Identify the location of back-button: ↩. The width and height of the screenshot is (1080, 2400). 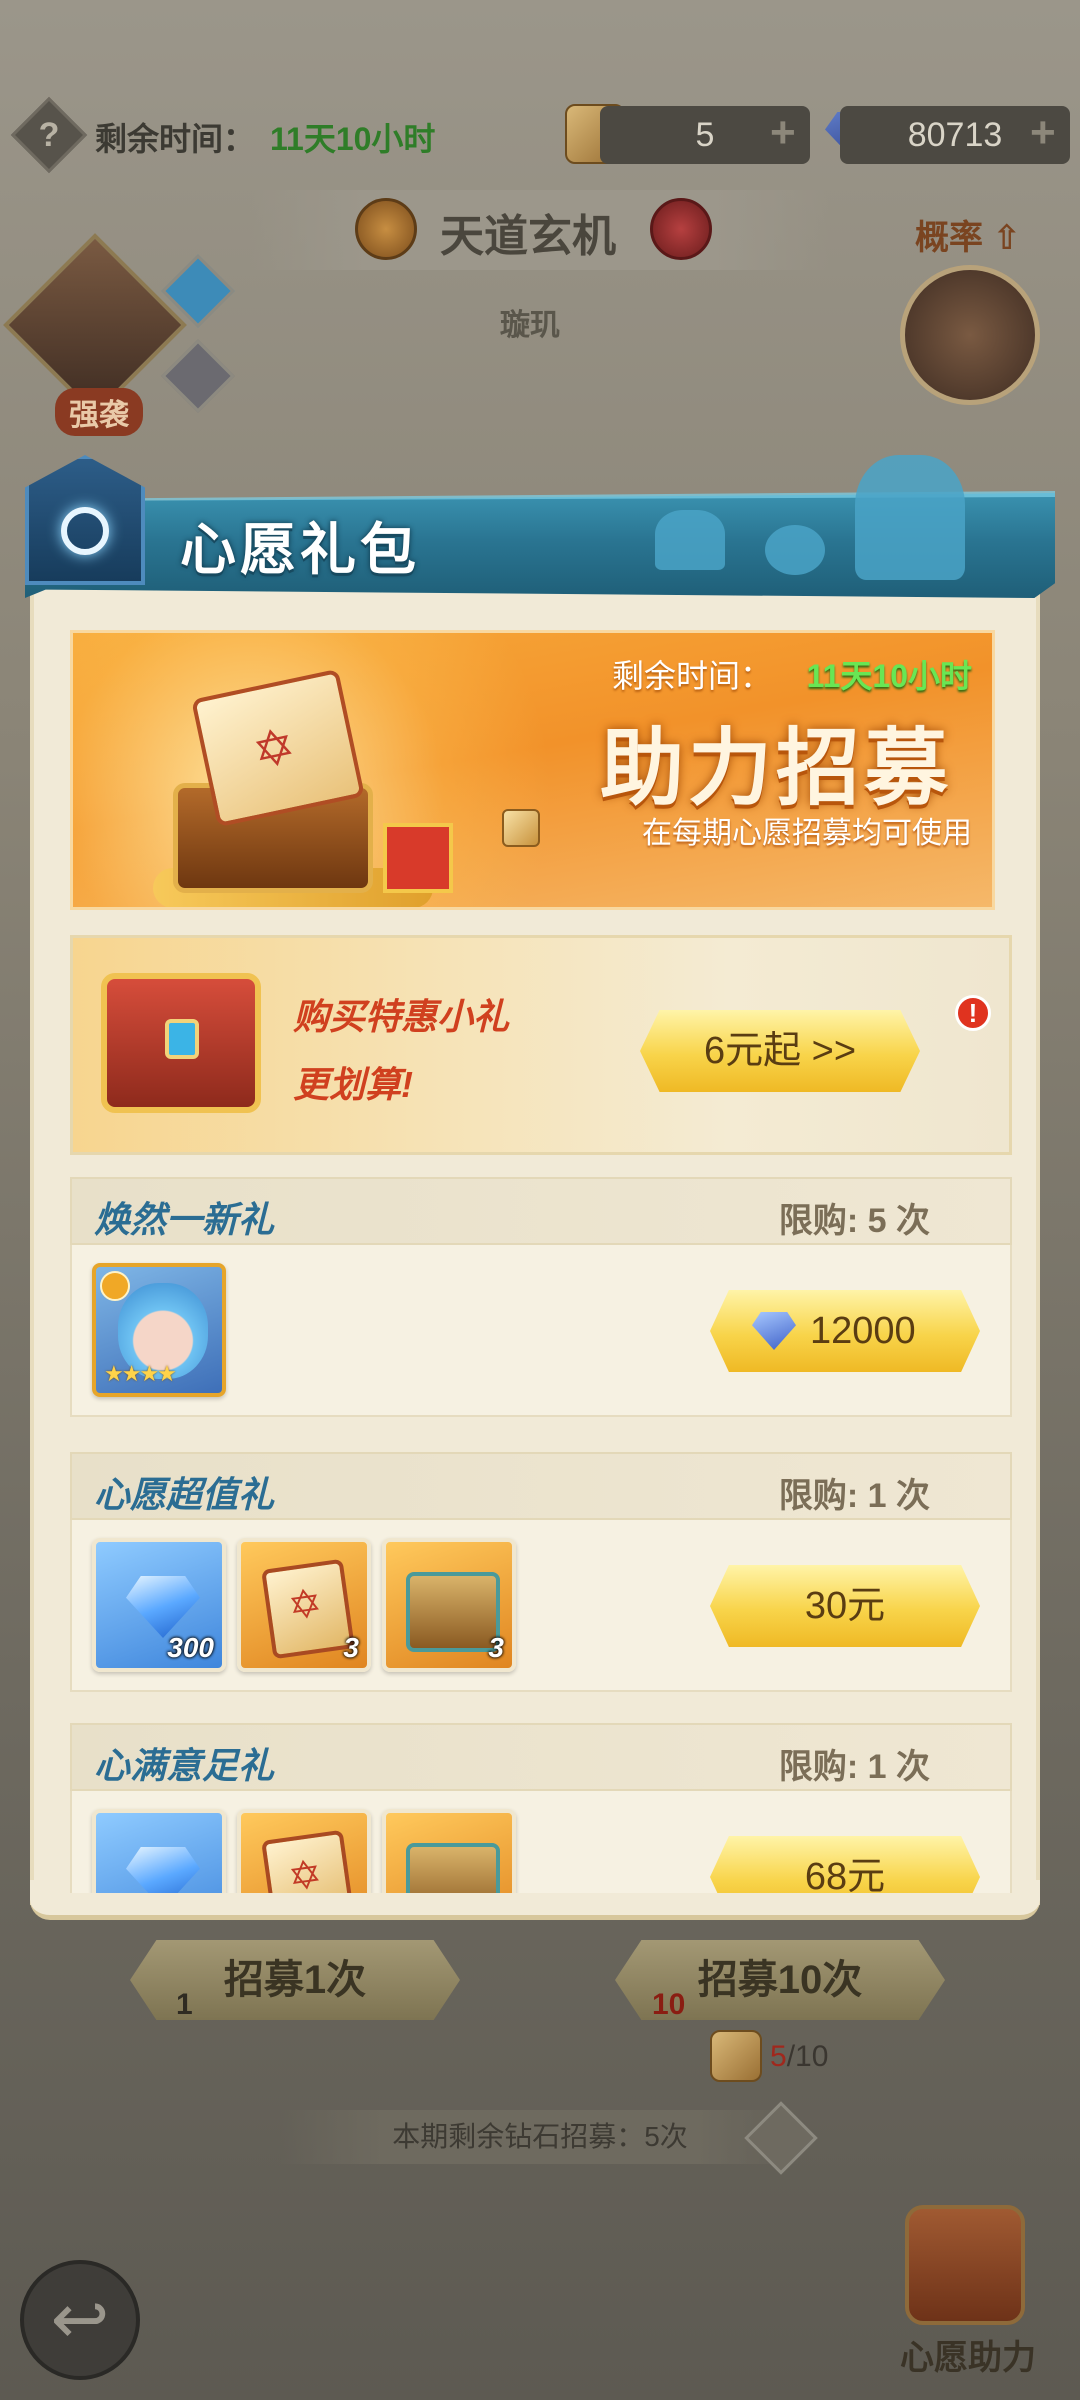
(80, 2320).